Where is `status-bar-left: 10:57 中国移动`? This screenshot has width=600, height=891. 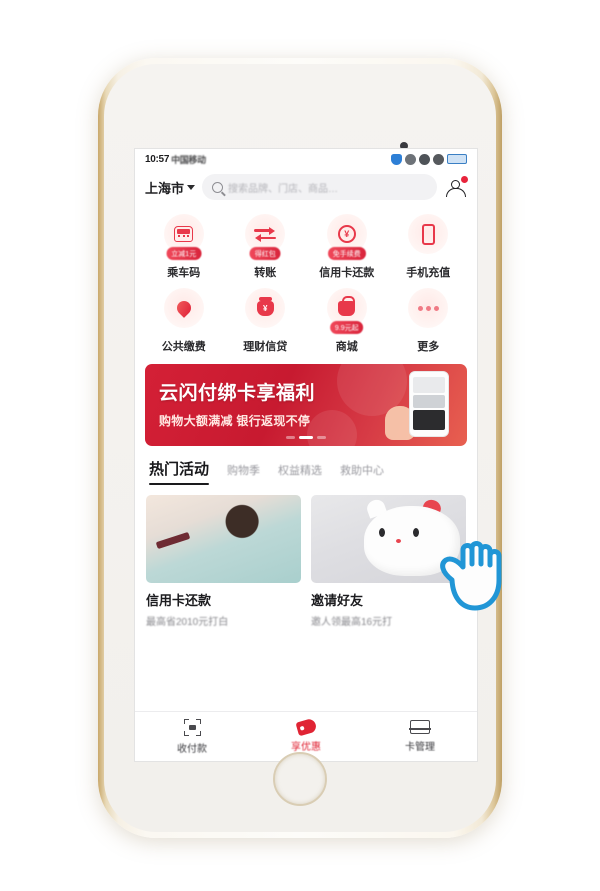
status-bar-left: 10:57 中国移动 is located at coordinates (175, 159).